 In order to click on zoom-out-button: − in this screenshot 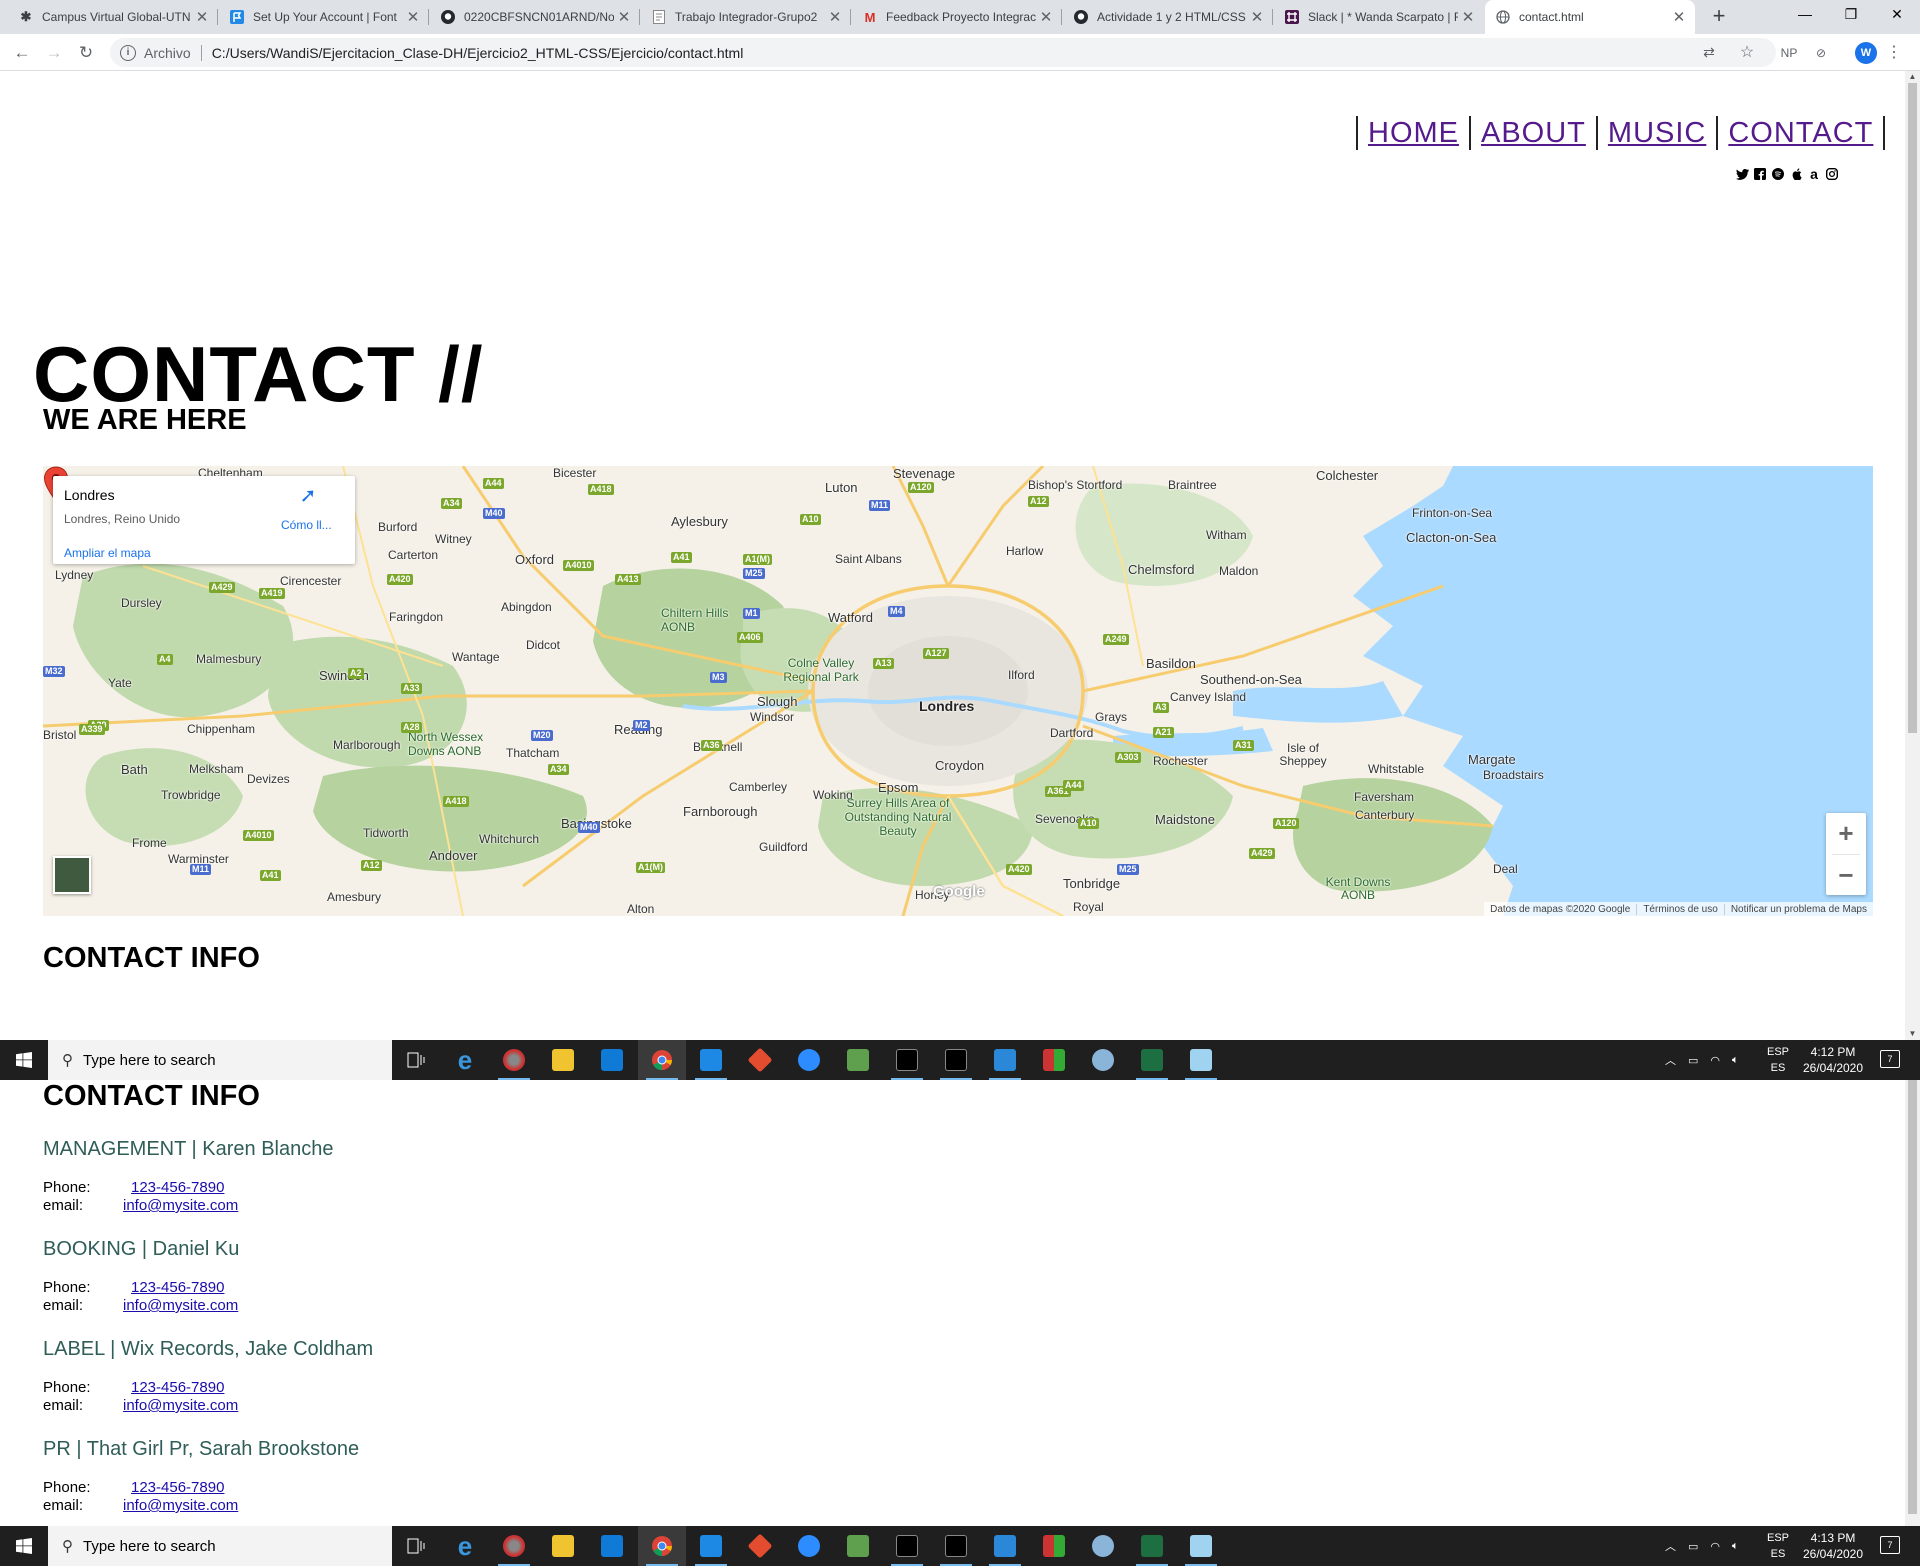, I will do `click(1846, 875)`.